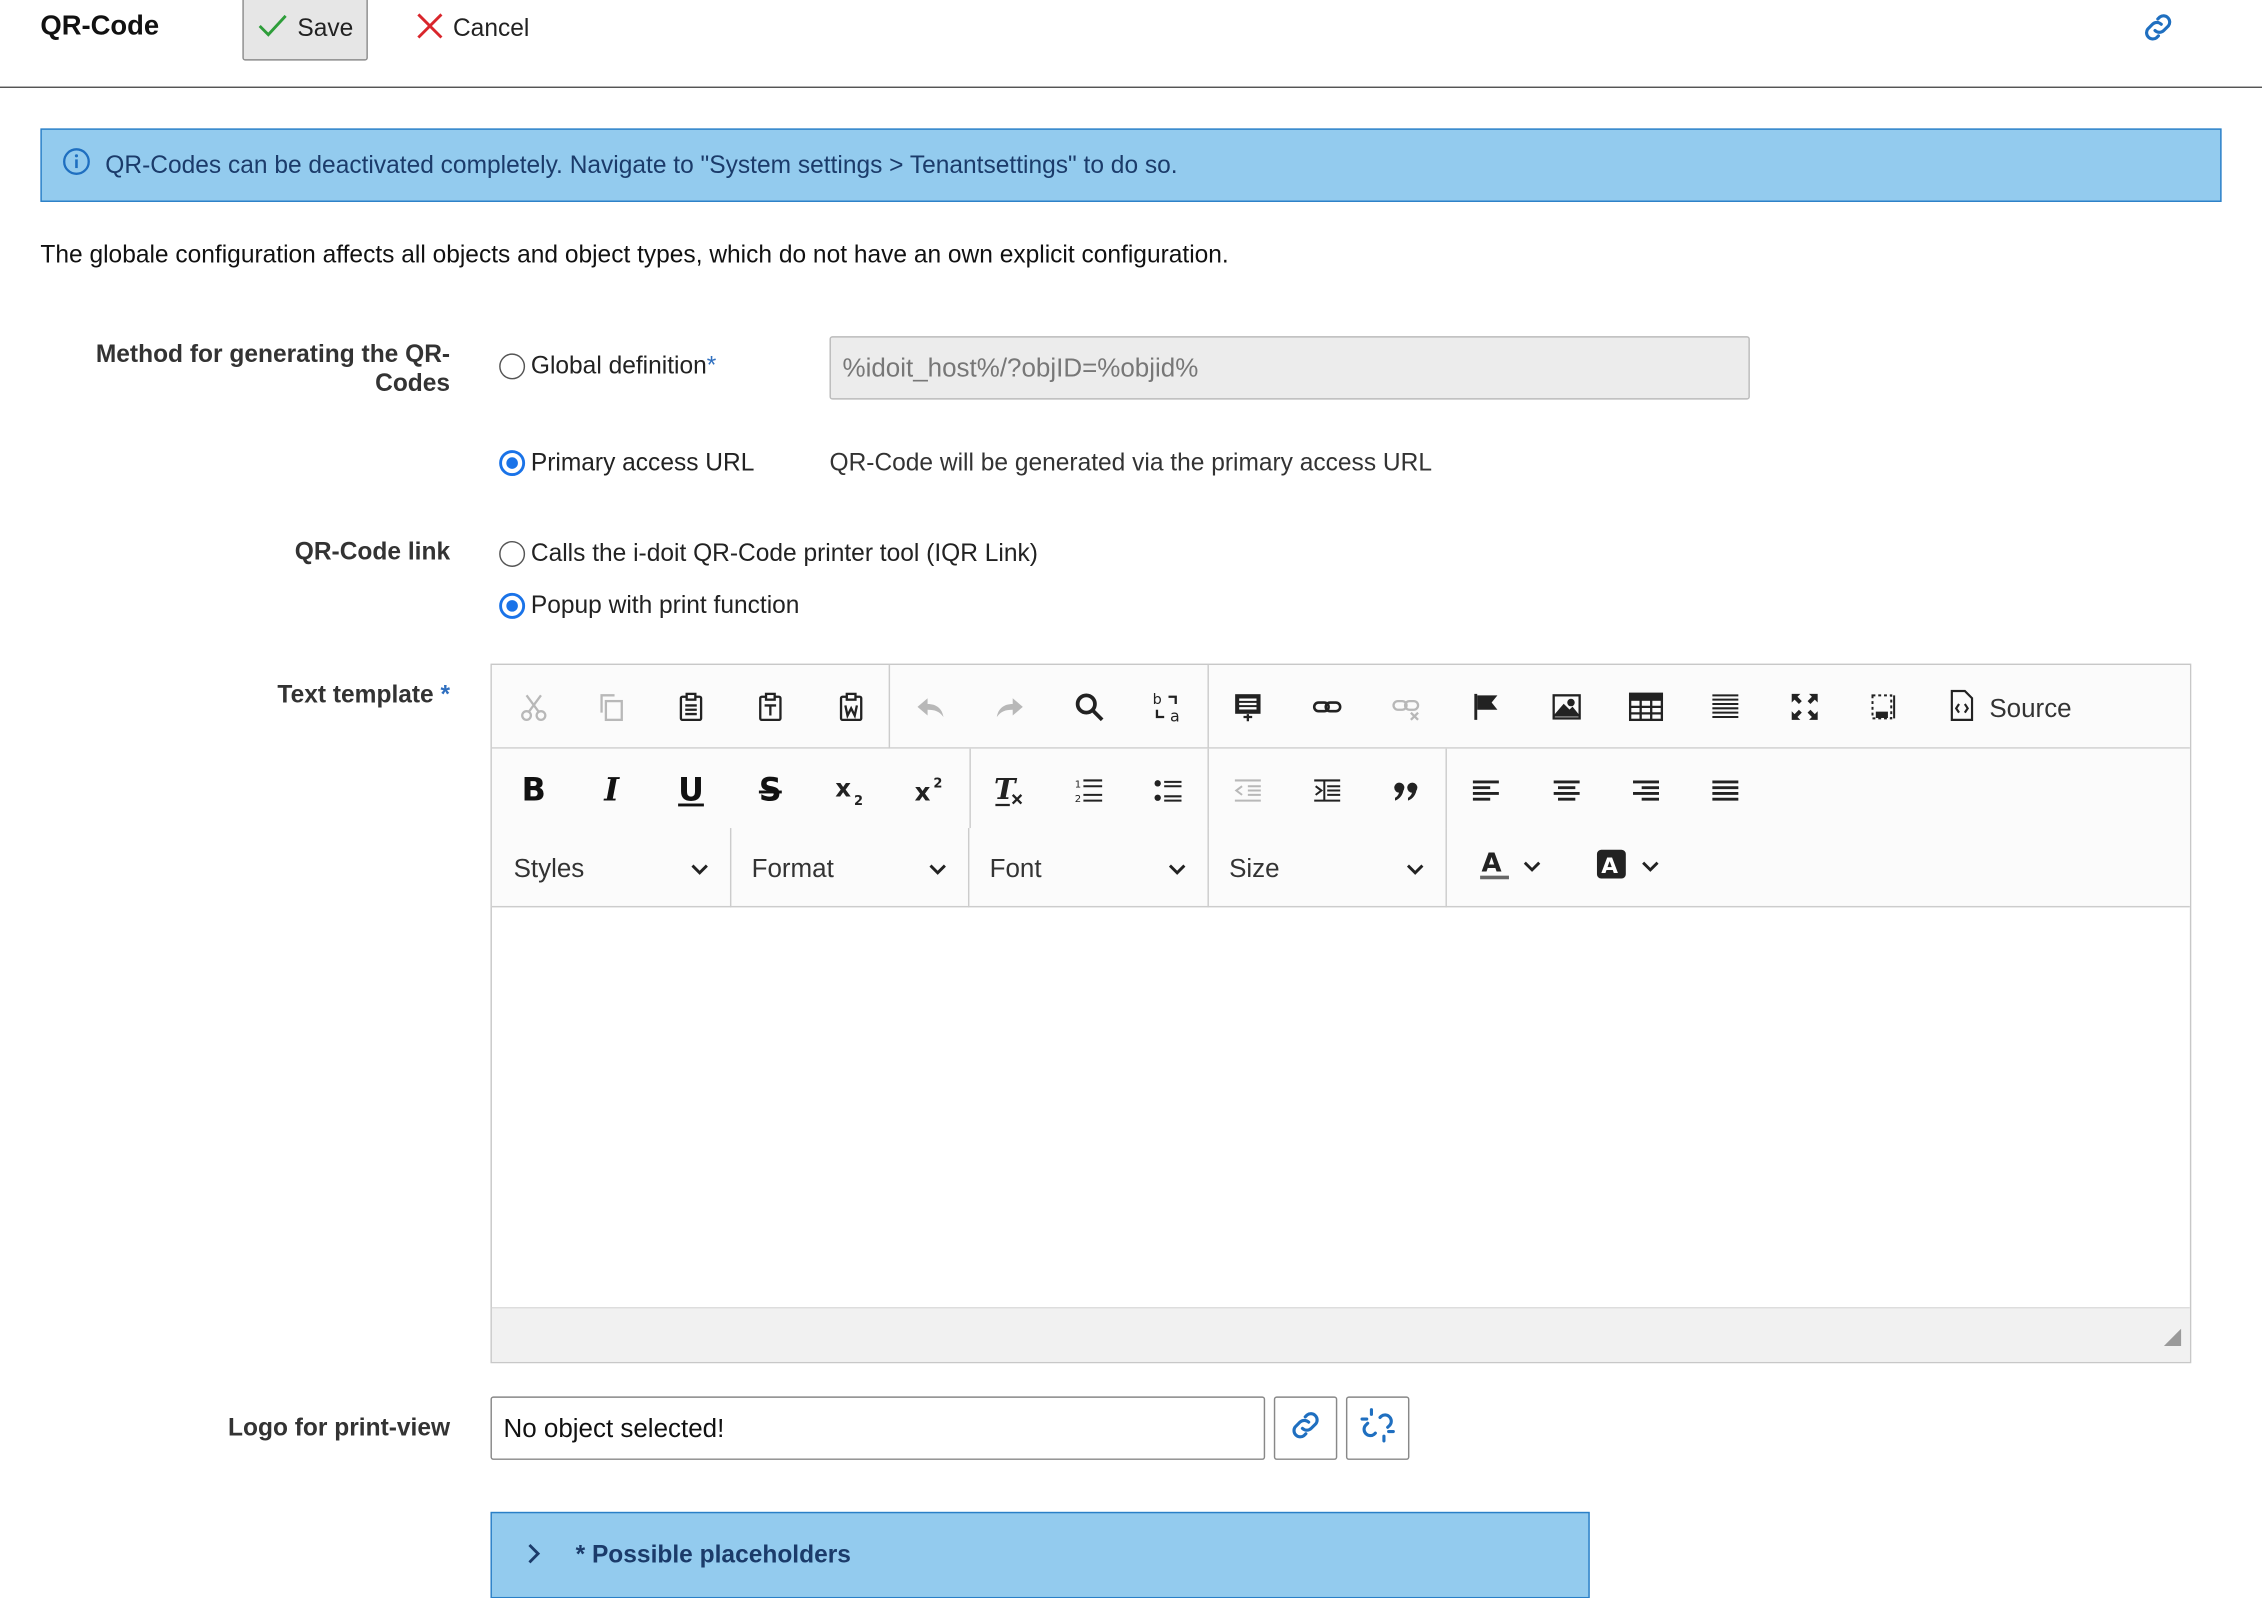  Describe the element at coordinates (76, 165) in the screenshot. I see `info-icon` at that location.